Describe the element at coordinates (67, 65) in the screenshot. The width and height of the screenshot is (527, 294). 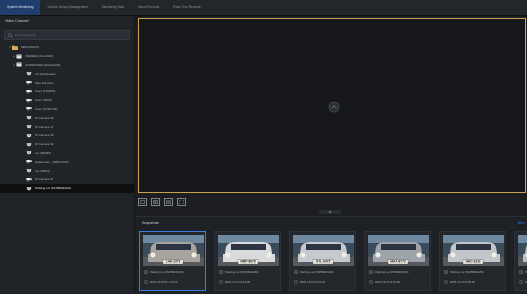
I see `tree-node: ▾JOHNSVIEW-(Serial-[IIIII])` at that location.